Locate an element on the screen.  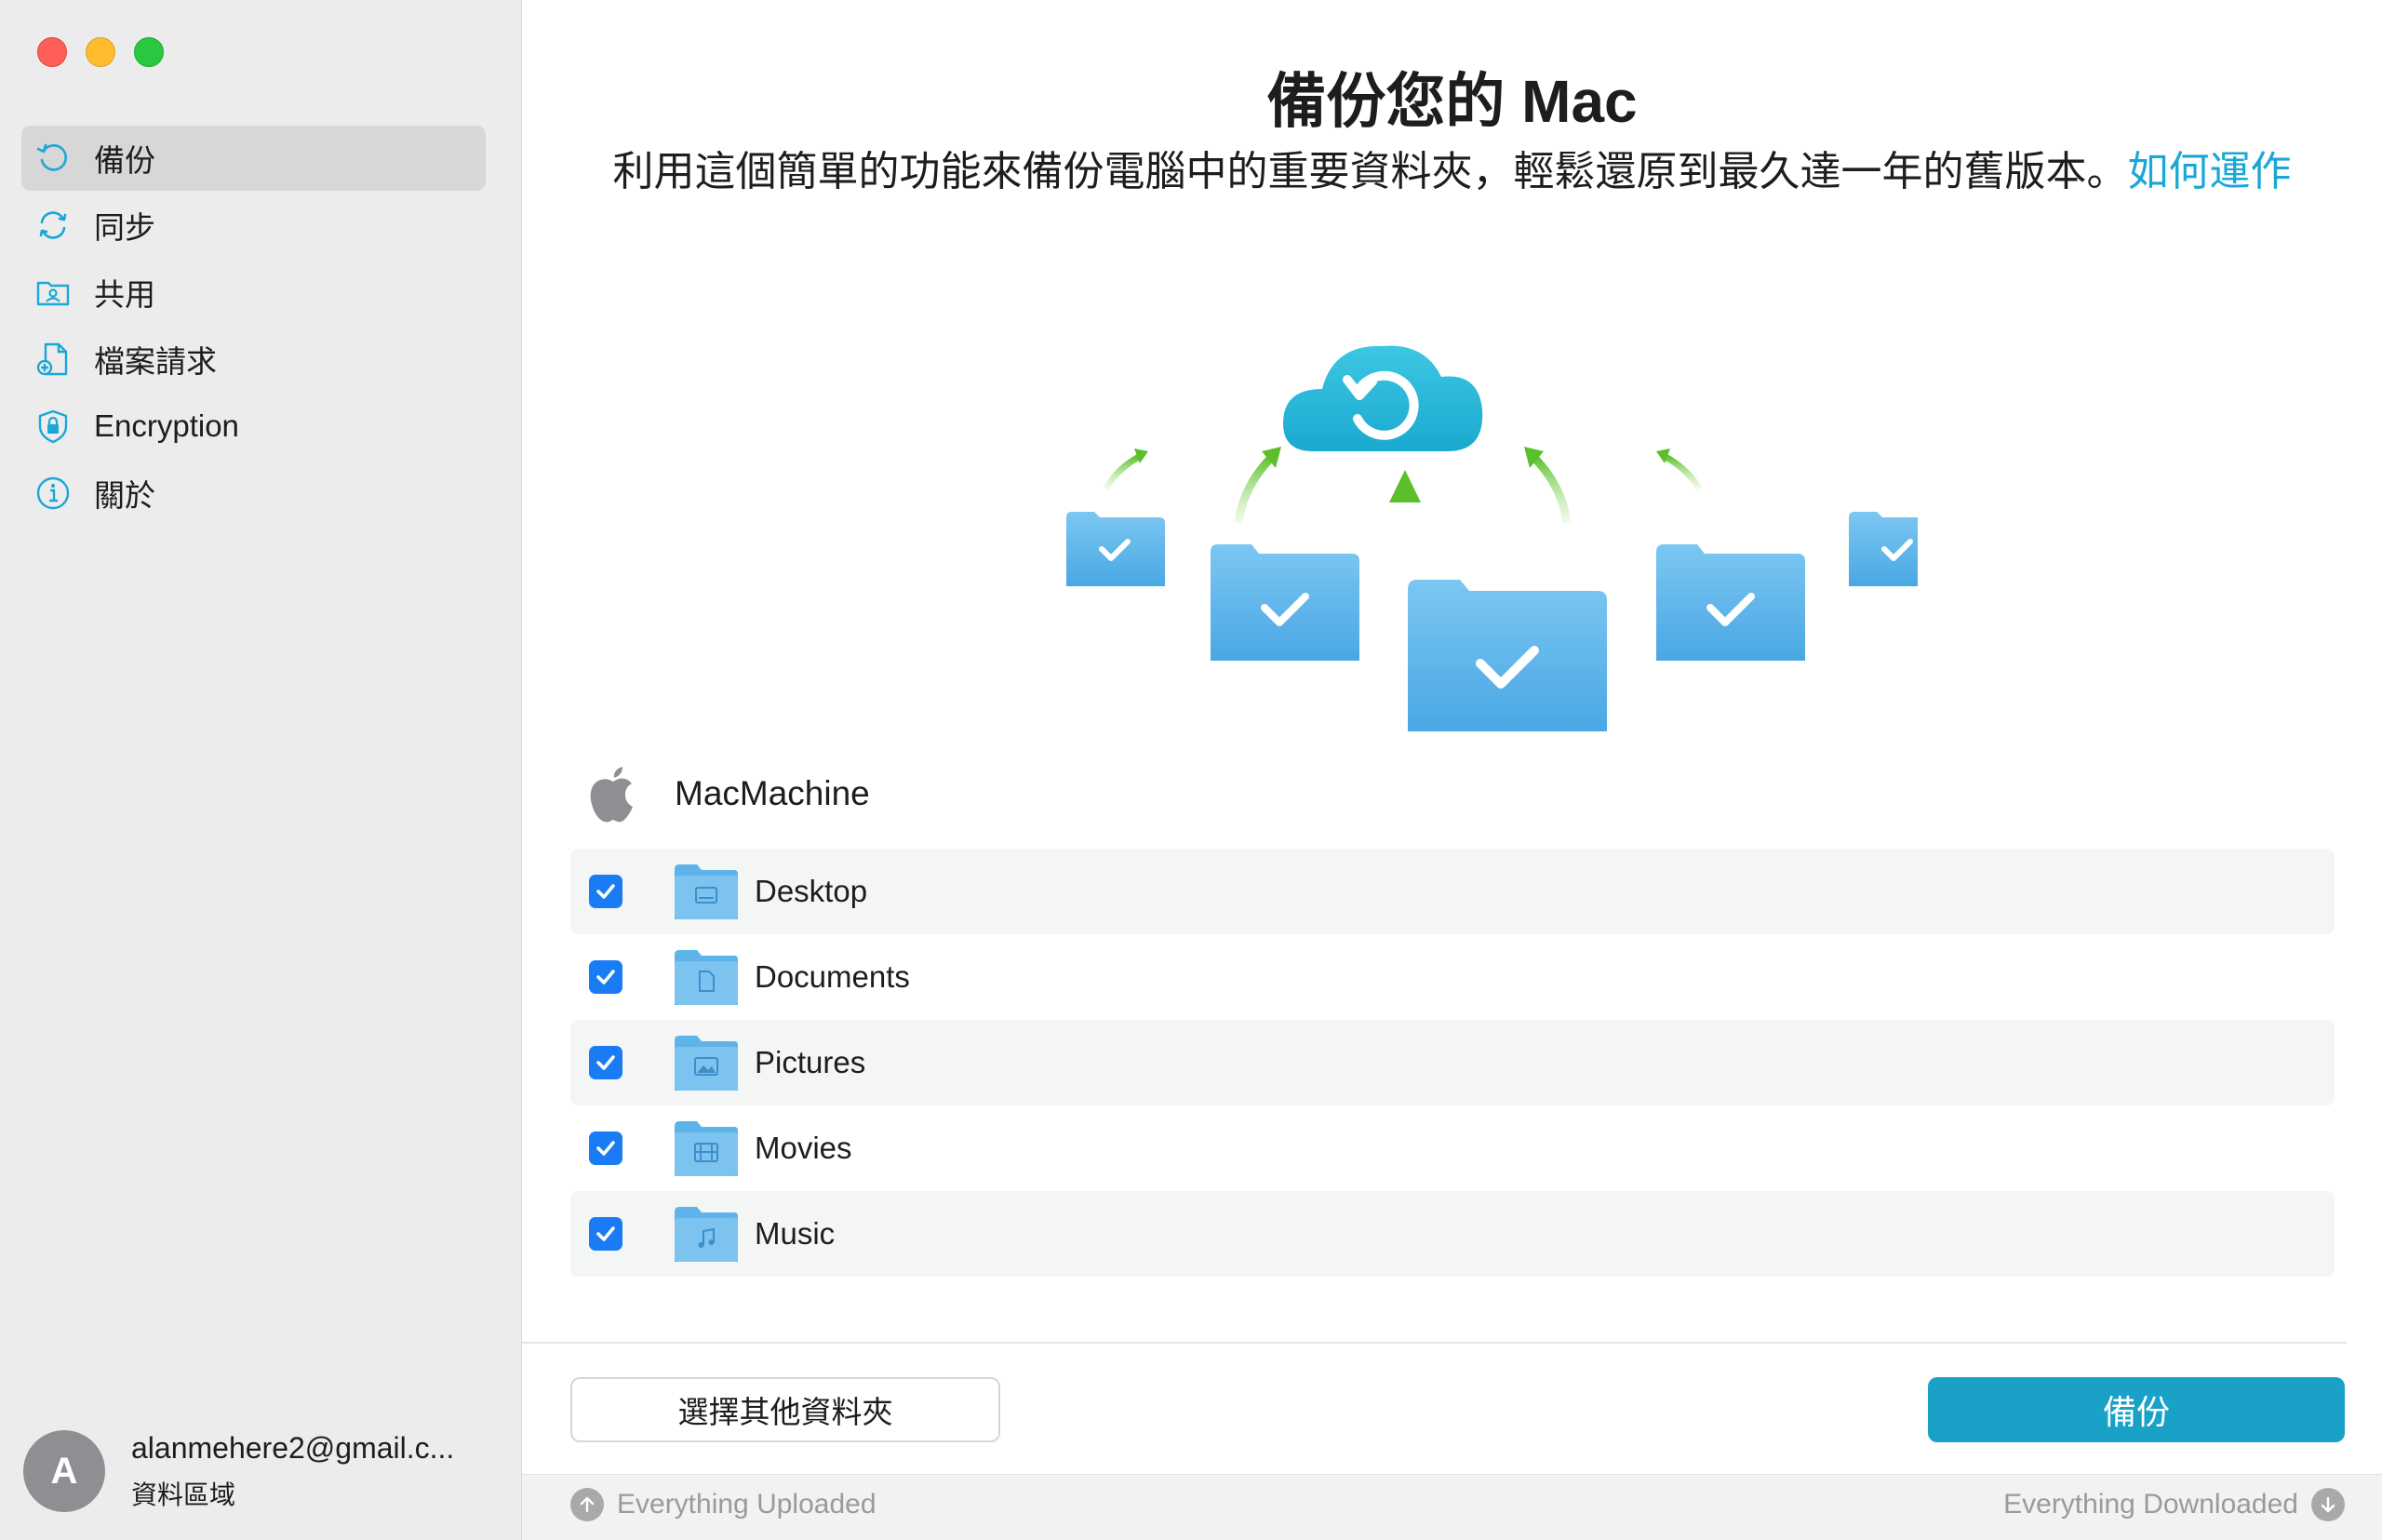
sidebar-item-backup: 備份 is located at coordinates (253, 158).